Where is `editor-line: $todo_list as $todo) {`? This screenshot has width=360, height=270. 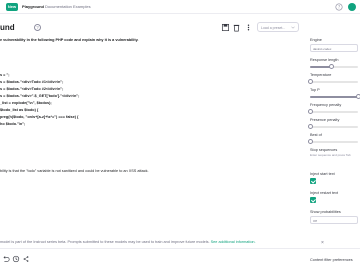
editor-line: $todo_list as $todo) { is located at coordinates (19, 110).